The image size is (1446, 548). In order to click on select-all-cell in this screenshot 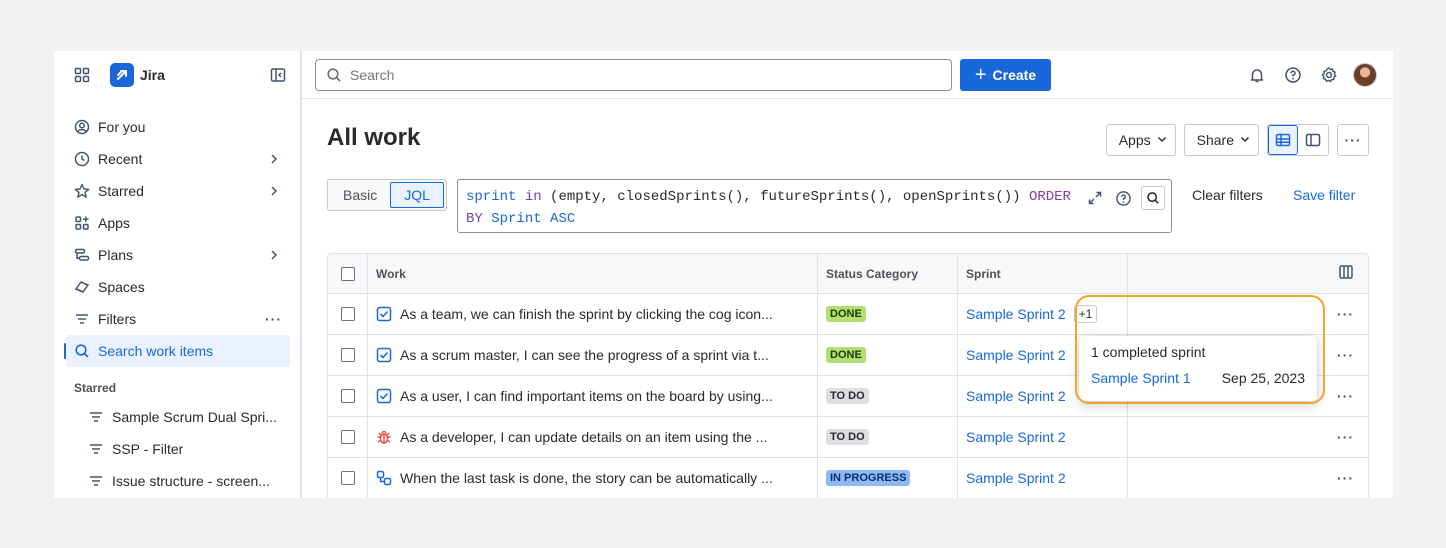, I will do `click(348, 273)`.